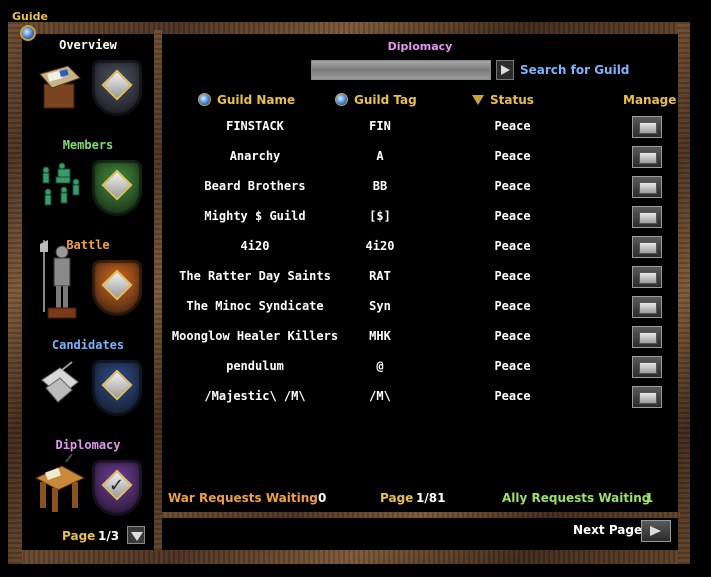 This screenshot has height=577, width=711. Describe the element at coordinates (59, 484) in the screenshot. I see `diplomacy-desk-icon` at that location.